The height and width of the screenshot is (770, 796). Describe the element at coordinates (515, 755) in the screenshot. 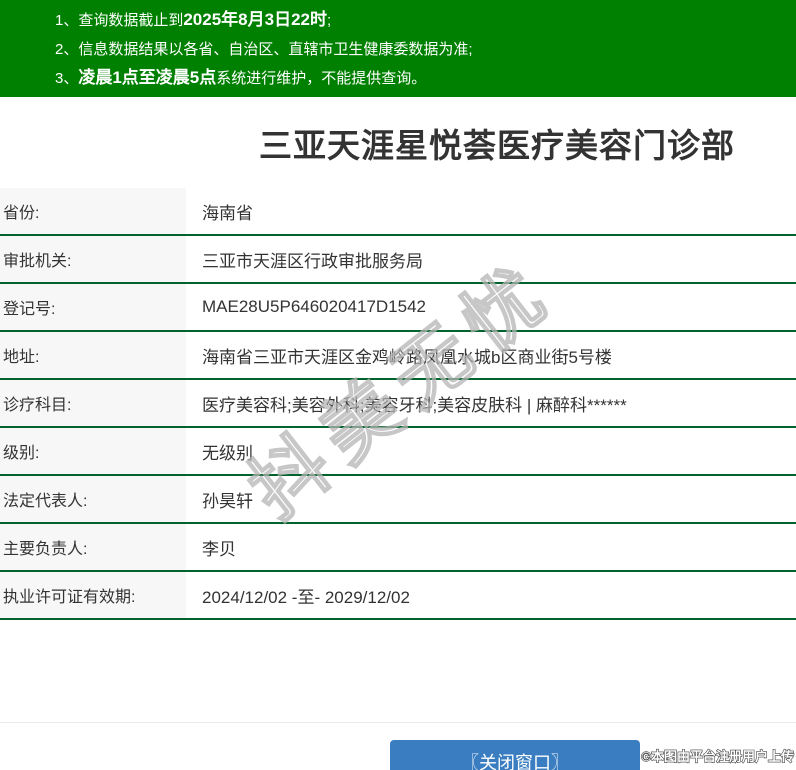

I see `close-window-button: 〖关闭窗口〗` at that location.